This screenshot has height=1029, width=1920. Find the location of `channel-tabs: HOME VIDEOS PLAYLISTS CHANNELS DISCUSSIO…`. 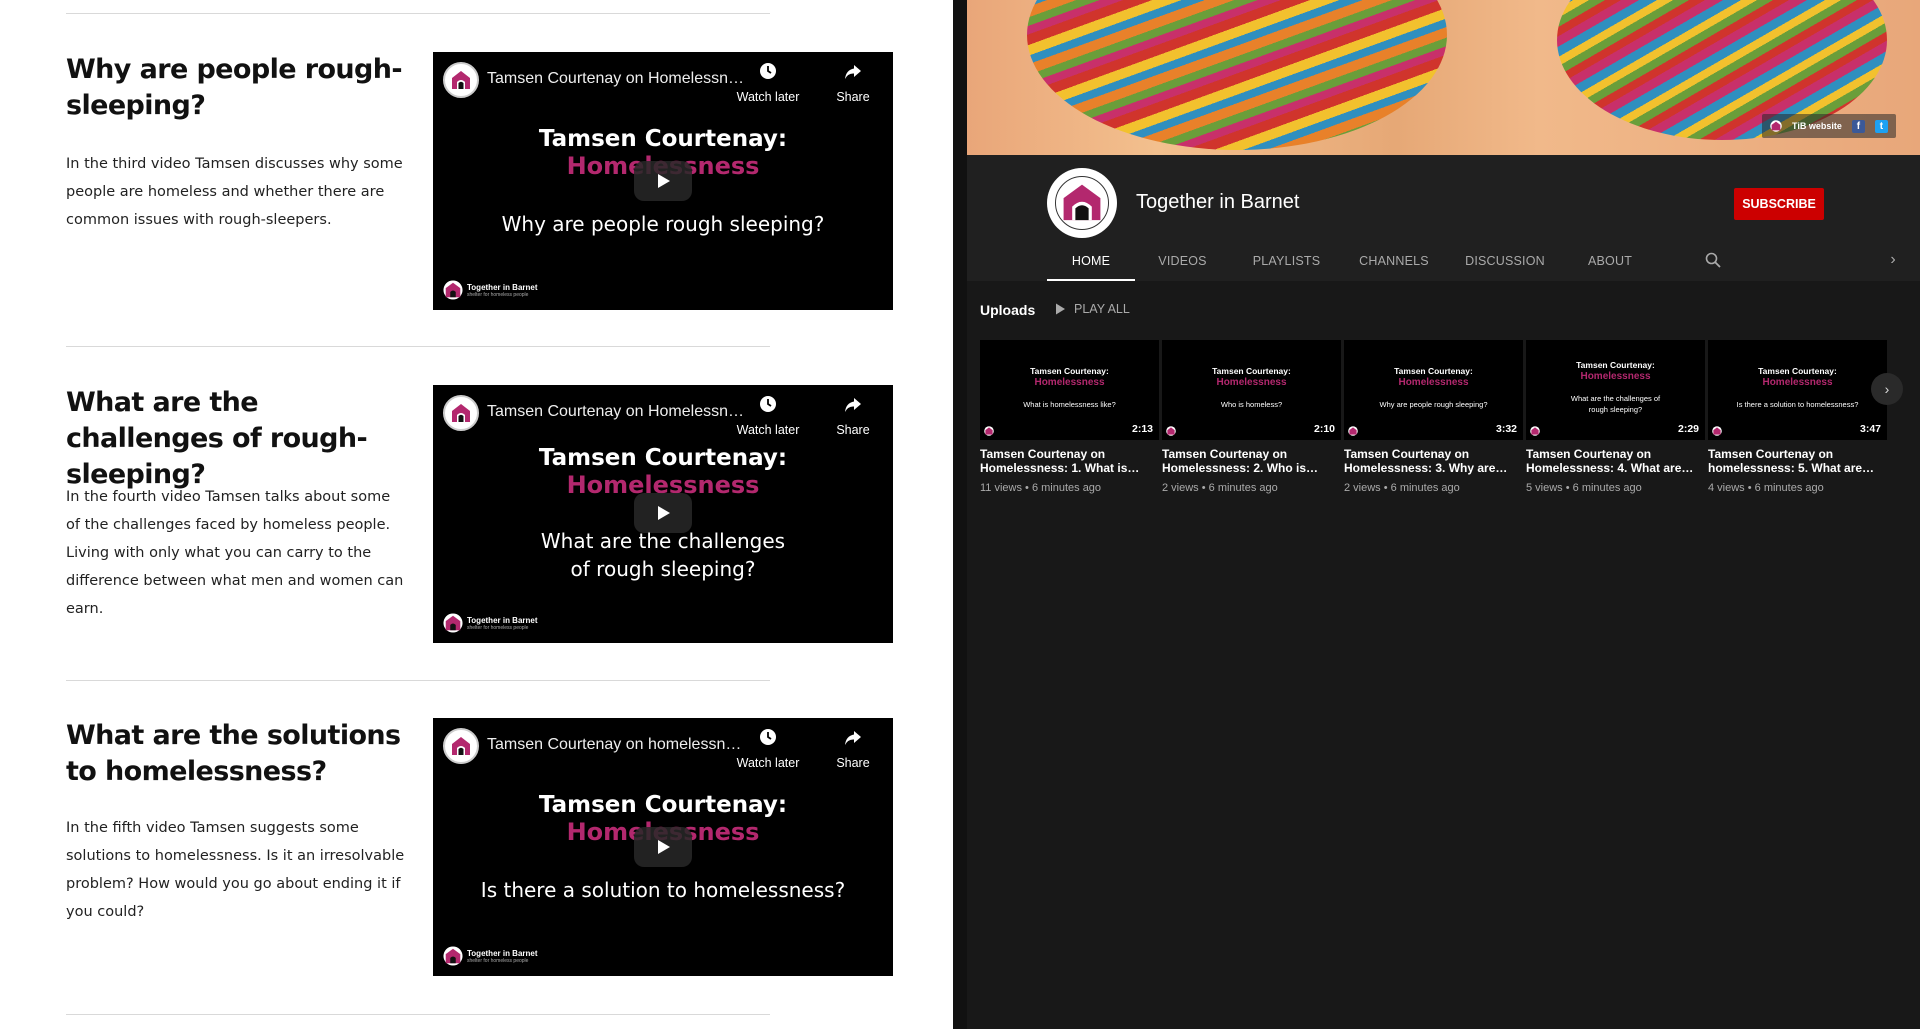

channel-tabs: HOME VIDEOS PLAYLISTS CHANNELS DISCUSSIO… is located at coordinates (1351, 264).